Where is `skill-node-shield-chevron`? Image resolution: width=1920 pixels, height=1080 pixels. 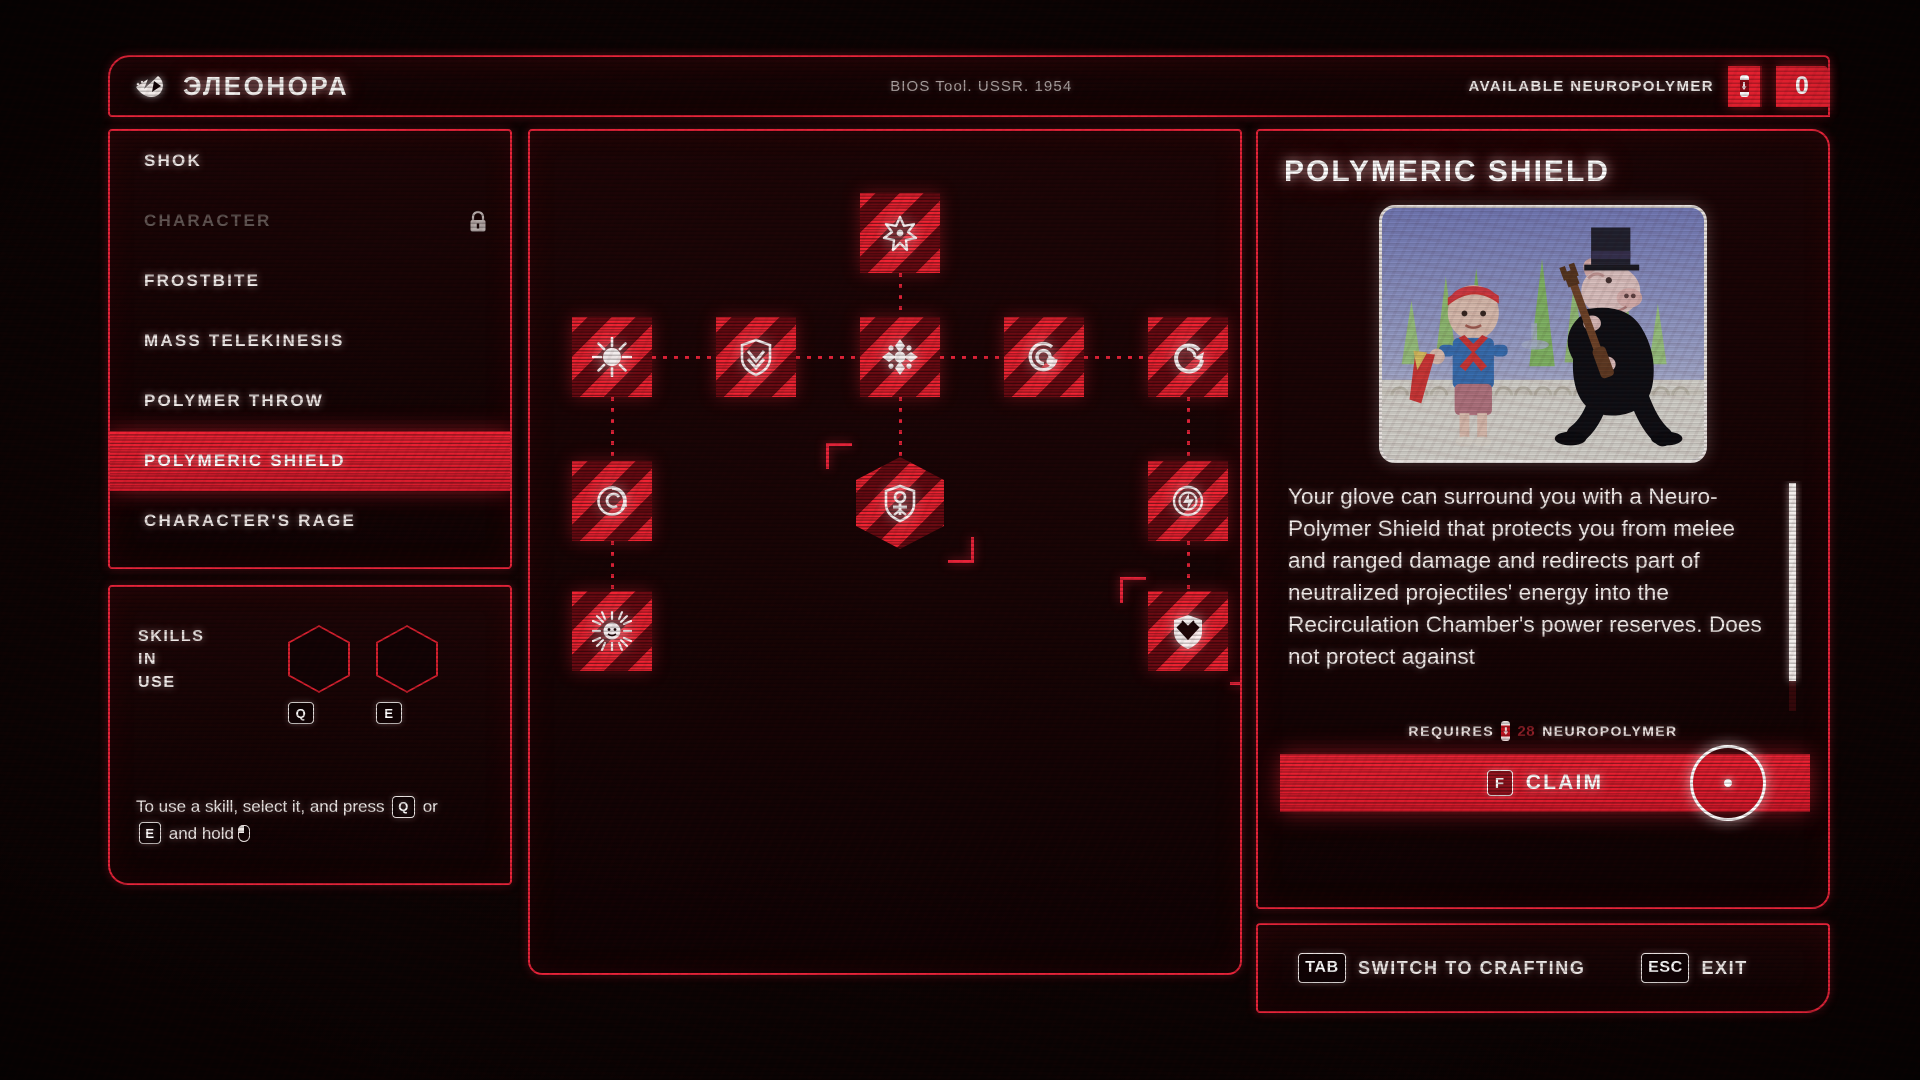 skill-node-shield-chevron is located at coordinates (756, 357).